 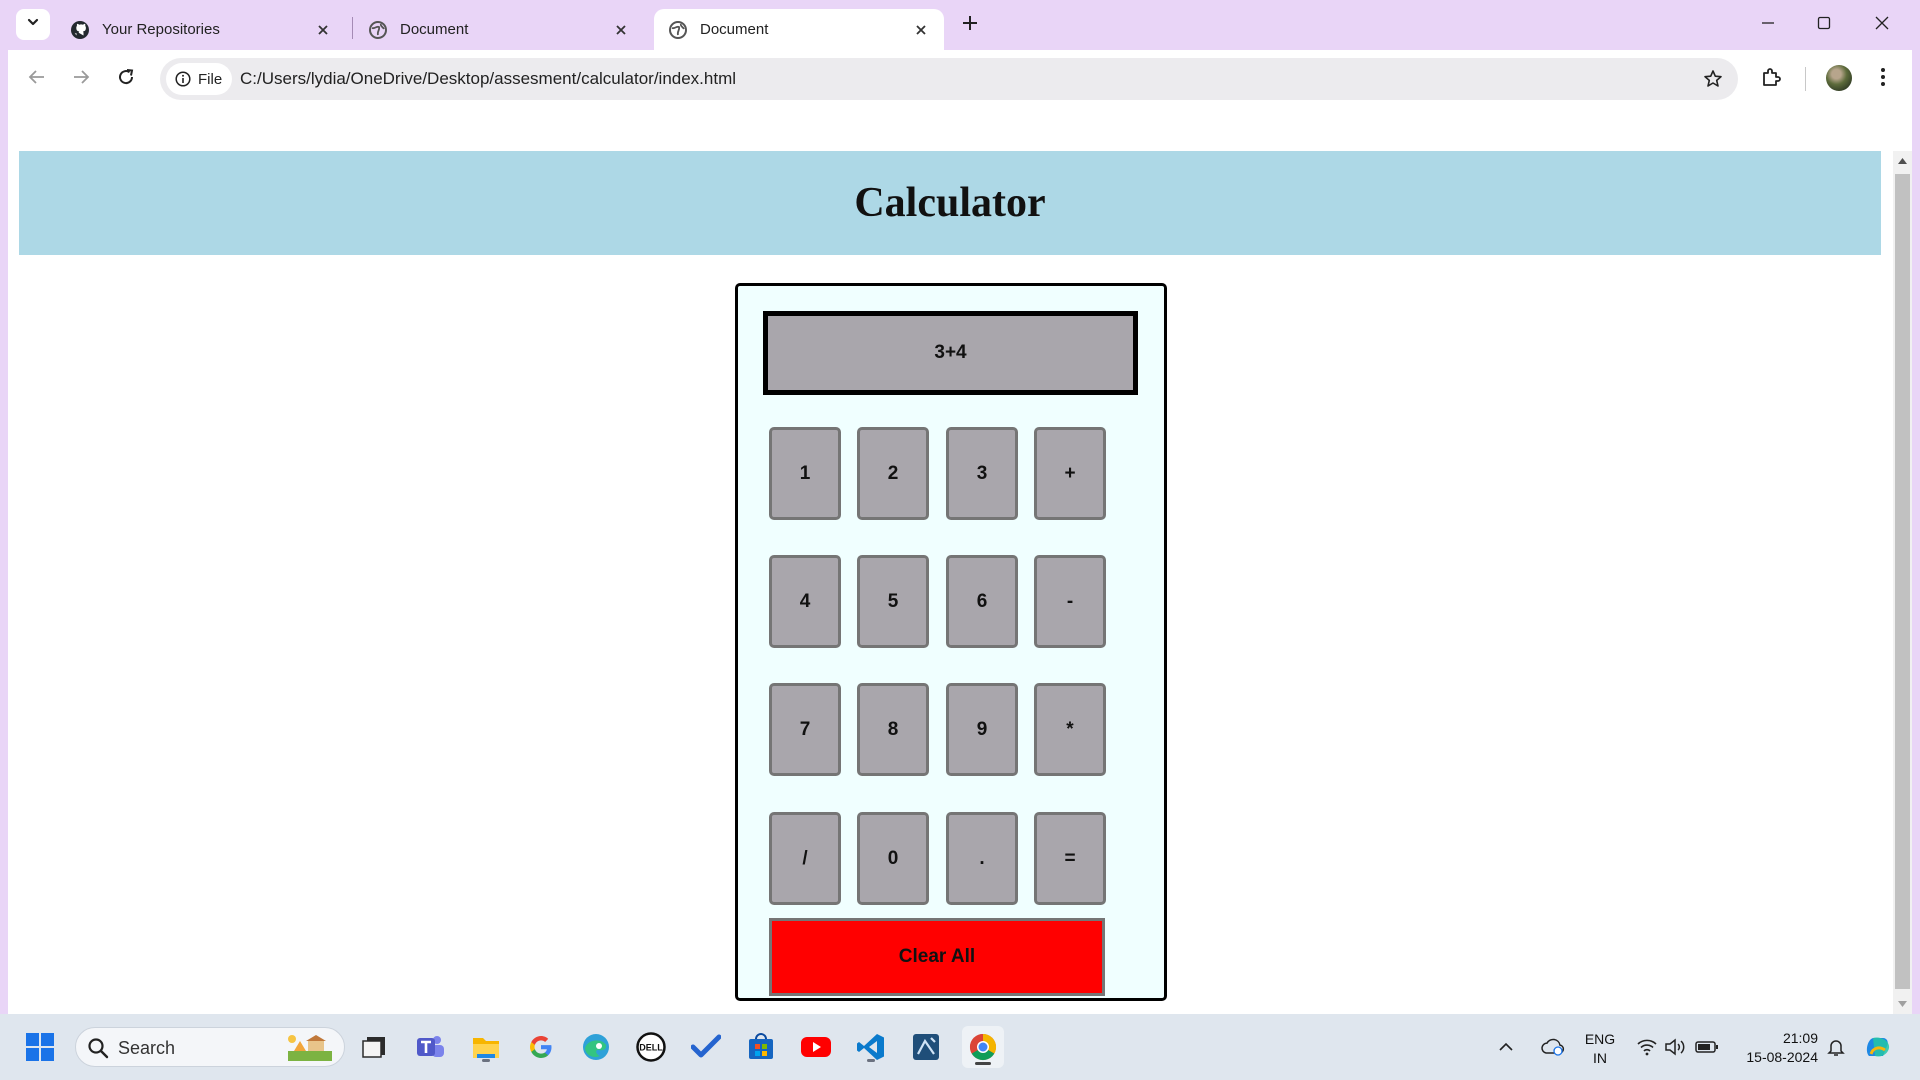 What do you see at coordinates (40, 1047) in the screenshot?
I see `windows-start-icon` at bounding box center [40, 1047].